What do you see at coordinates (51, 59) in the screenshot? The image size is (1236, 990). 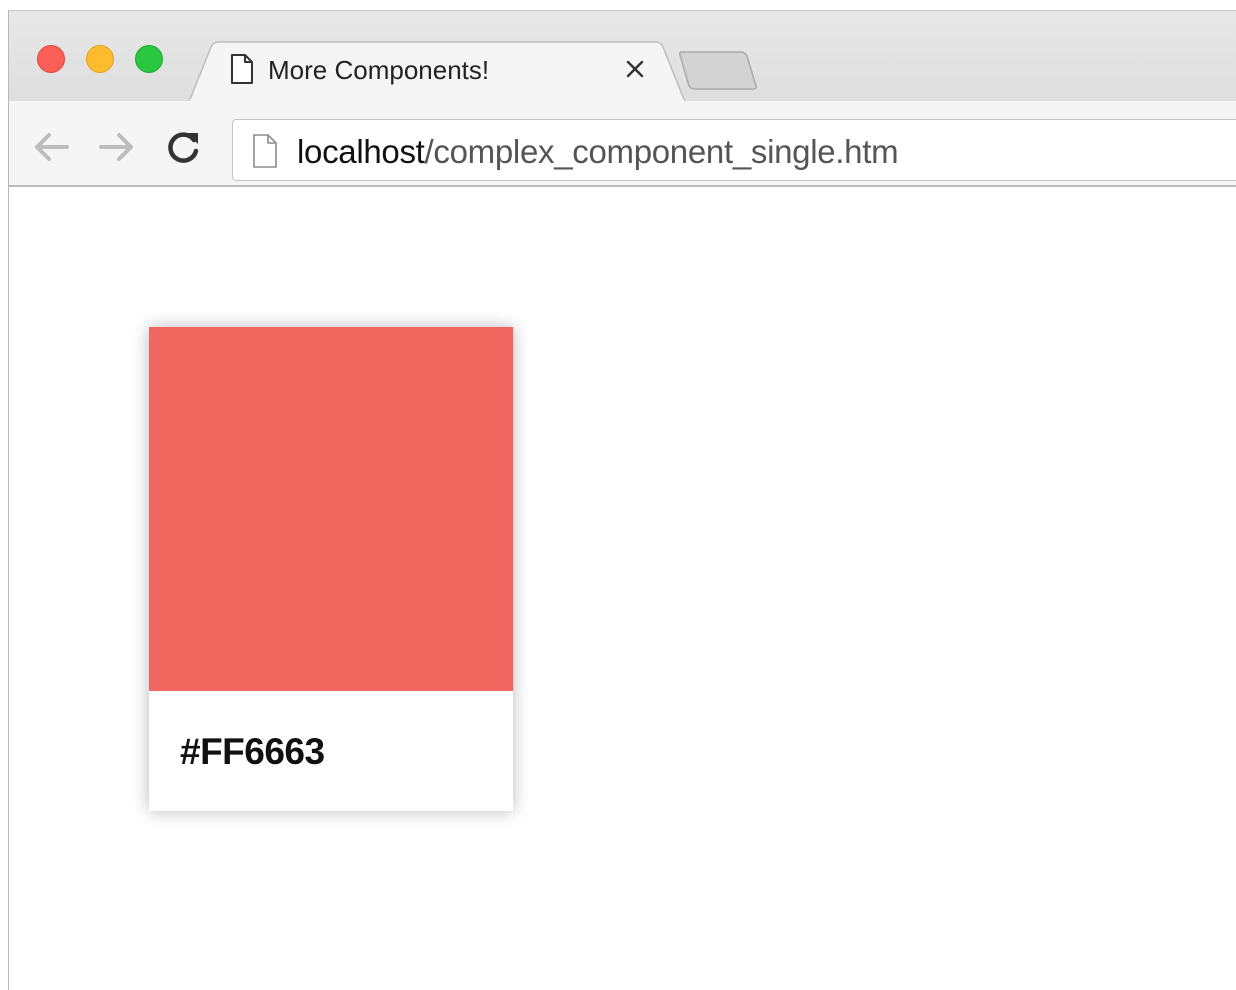 I see `close-window-button` at bounding box center [51, 59].